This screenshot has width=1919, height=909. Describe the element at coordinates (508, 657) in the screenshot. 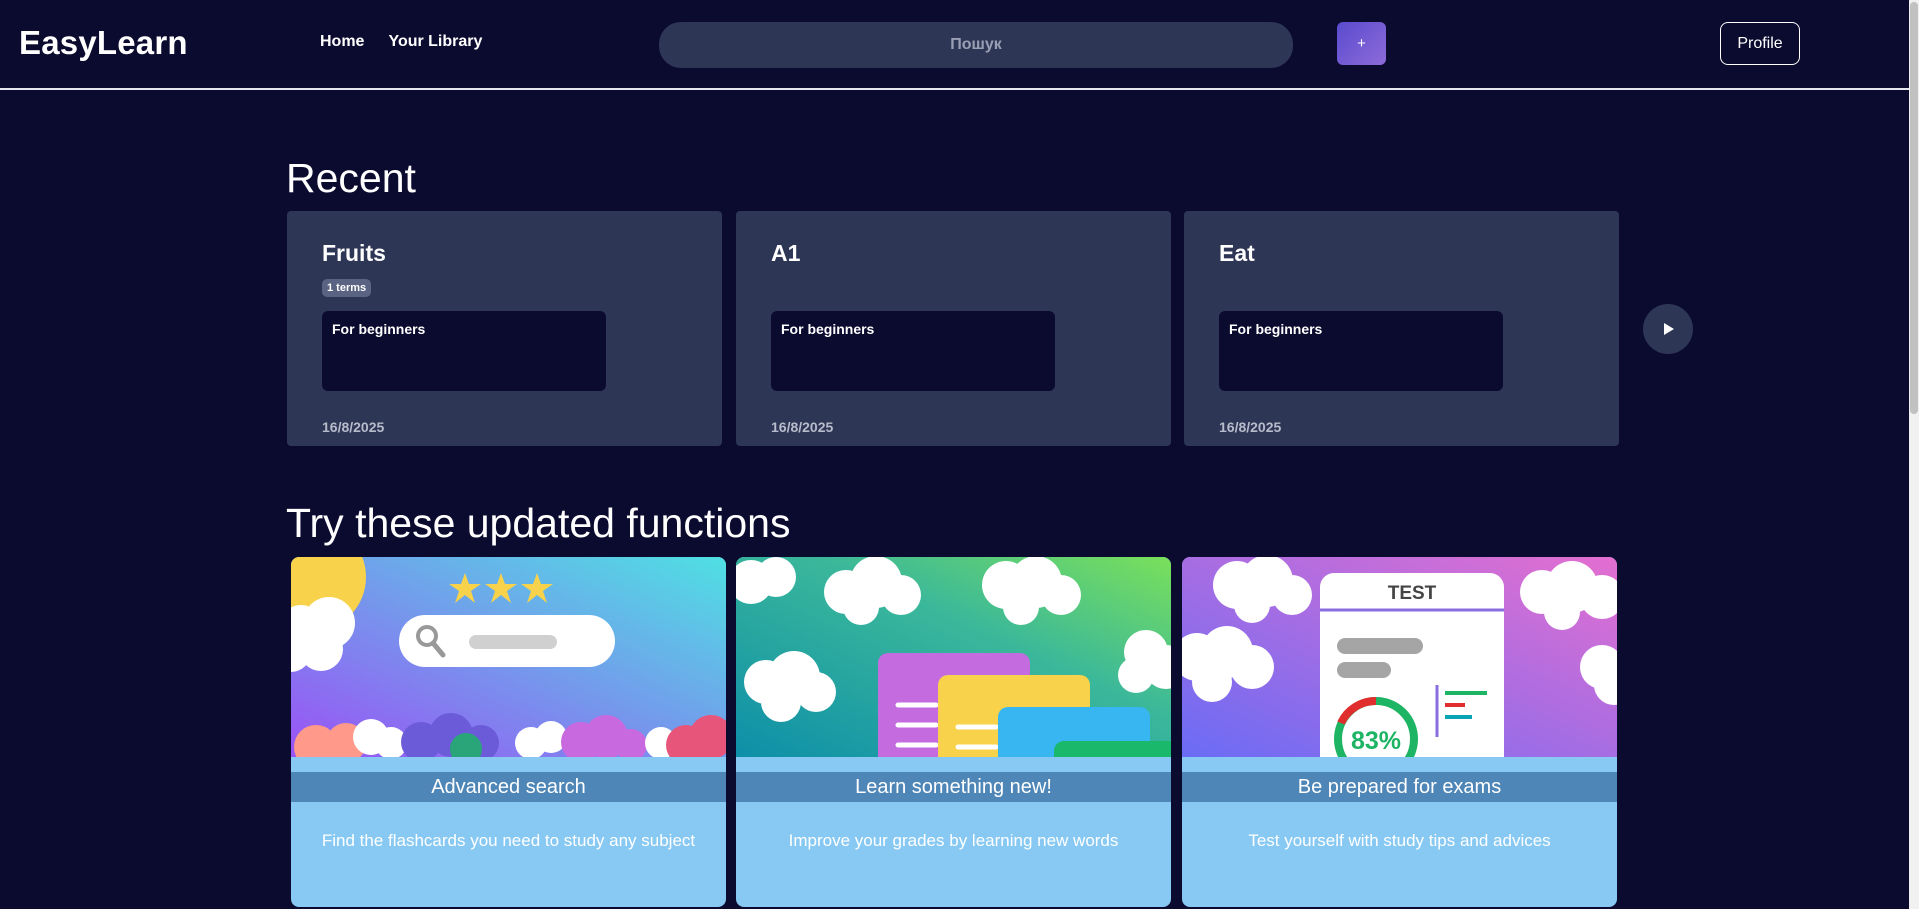

I see `search-illustration` at that location.